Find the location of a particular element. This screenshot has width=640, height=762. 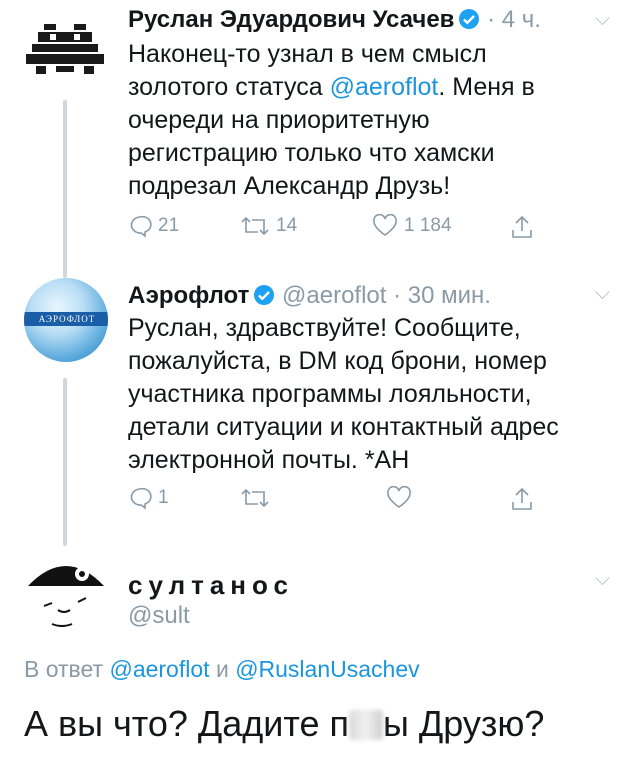

pixel-avatar-icon is located at coordinates (65, 49).